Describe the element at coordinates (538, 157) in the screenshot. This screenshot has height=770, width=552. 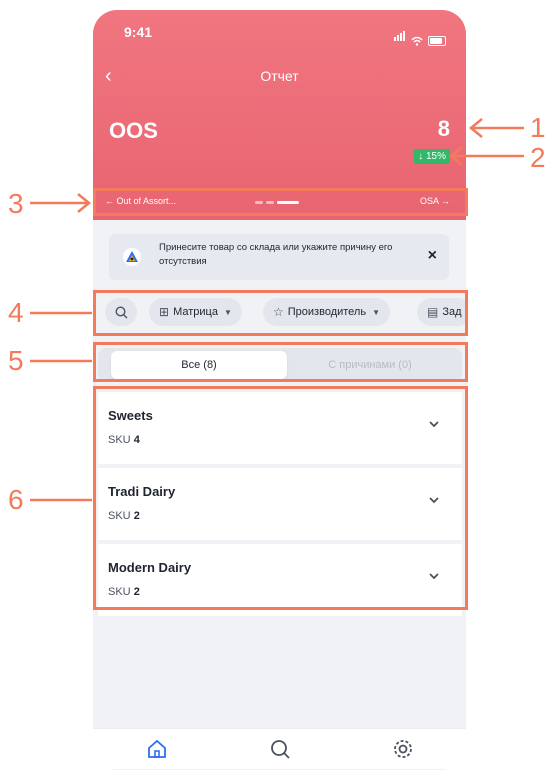
I see `callout-number: 2` at that location.